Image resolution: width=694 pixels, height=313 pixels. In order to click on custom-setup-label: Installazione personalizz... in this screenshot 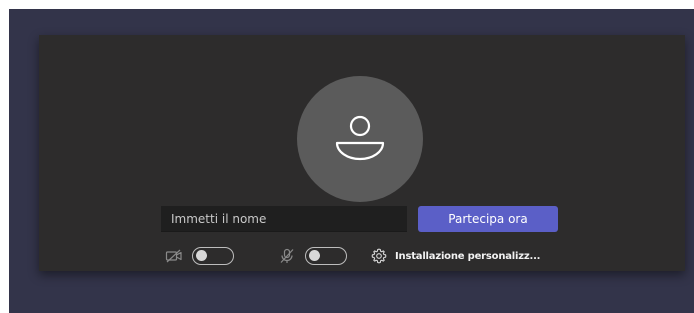, I will do `click(468, 256)`.